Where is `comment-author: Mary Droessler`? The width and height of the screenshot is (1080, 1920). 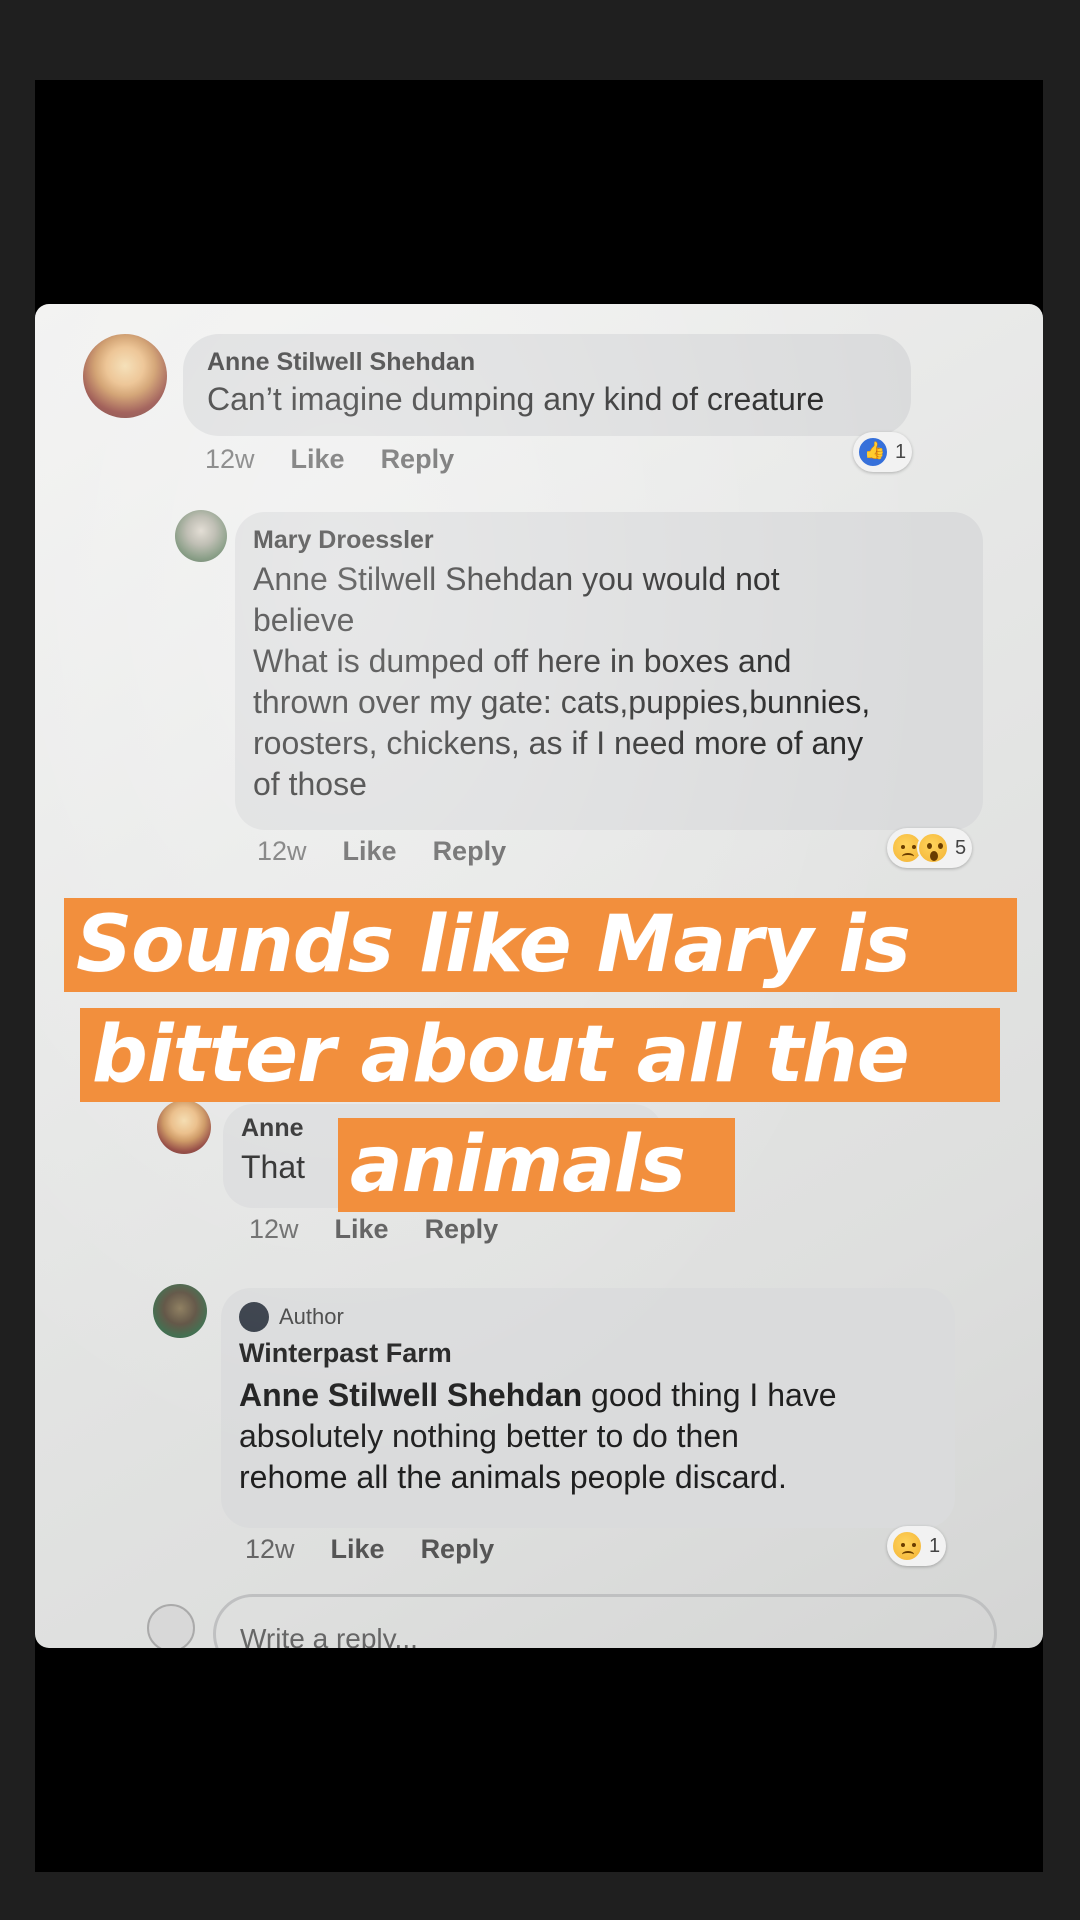
comment-author: Mary Droessler is located at coordinates (618, 540).